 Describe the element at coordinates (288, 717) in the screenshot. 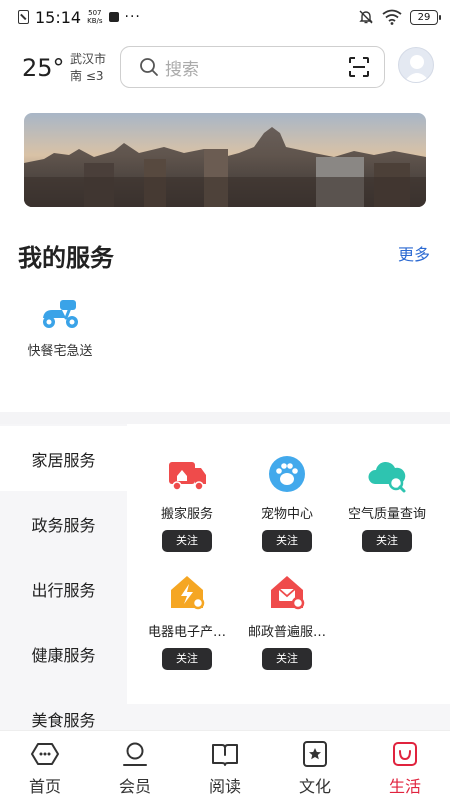

I see `grid-bottom-divider` at that location.